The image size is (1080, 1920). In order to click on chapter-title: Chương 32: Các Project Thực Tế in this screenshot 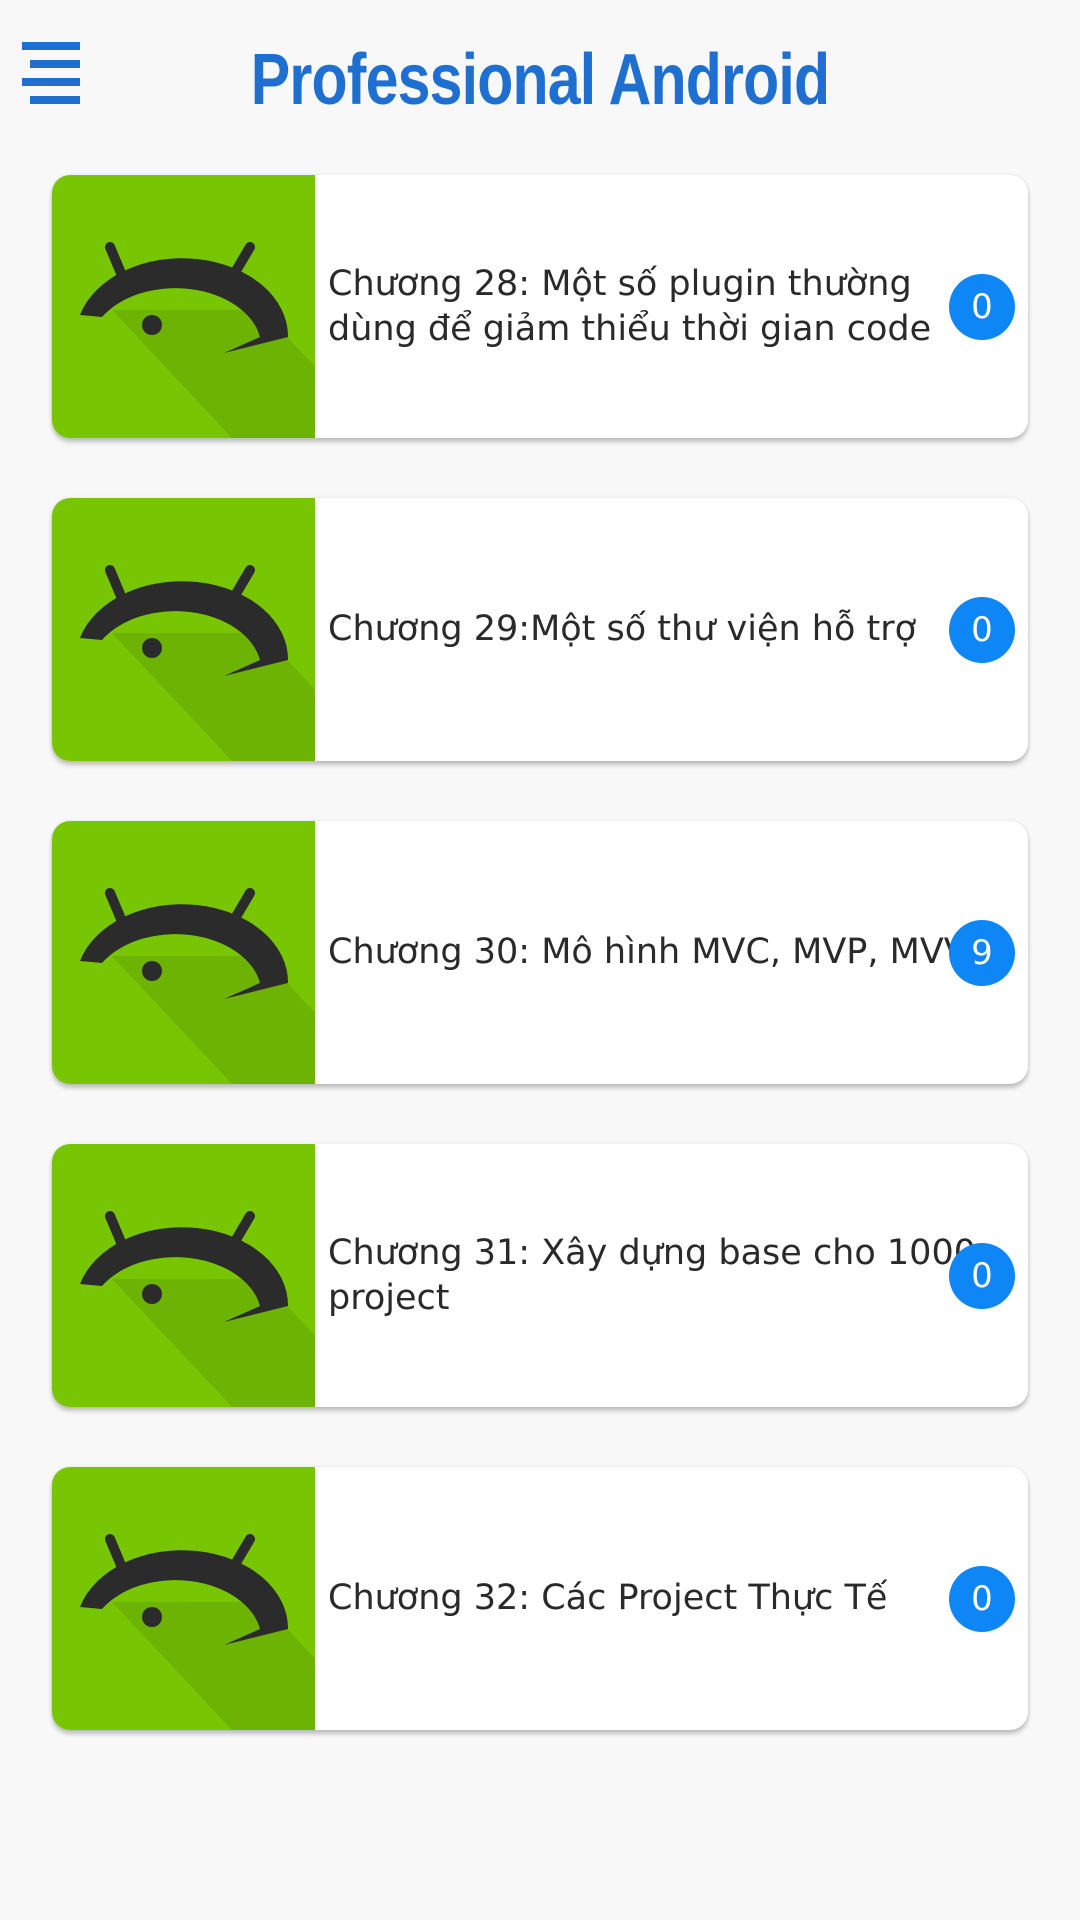, I will do `click(663, 1598)`.